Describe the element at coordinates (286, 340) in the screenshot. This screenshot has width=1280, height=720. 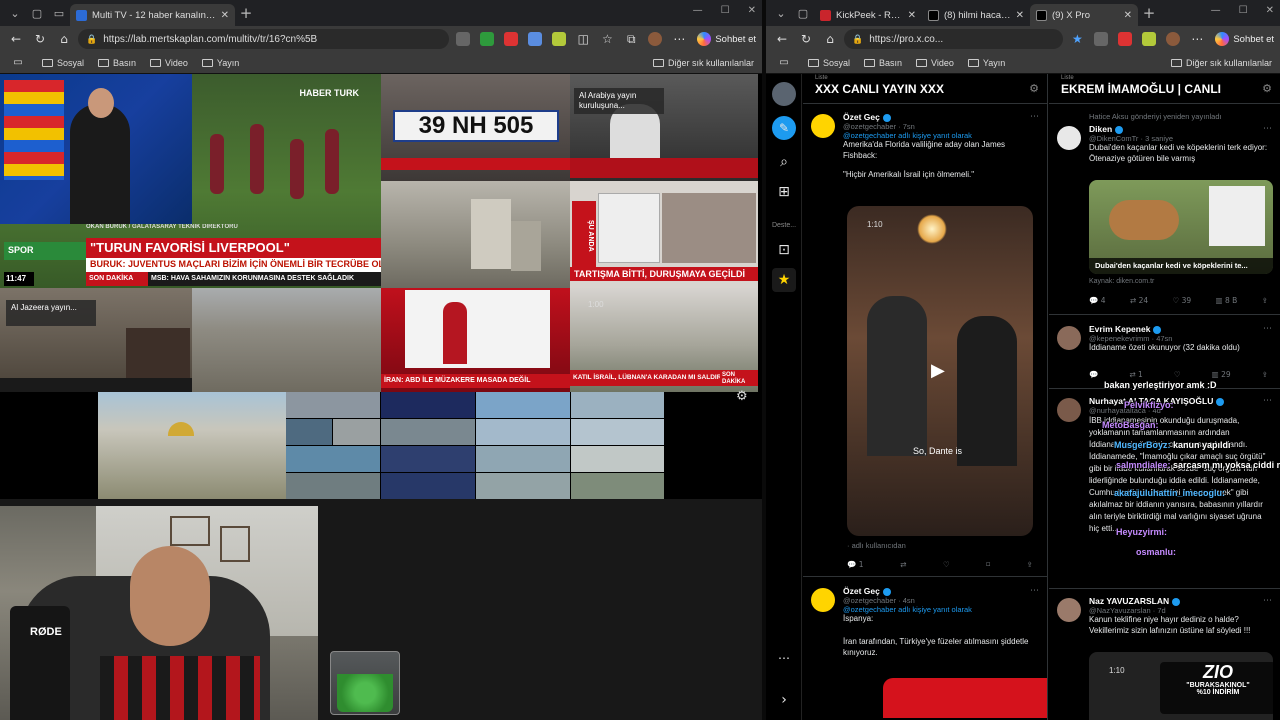
I see `tv-cell-ruins` at that location.